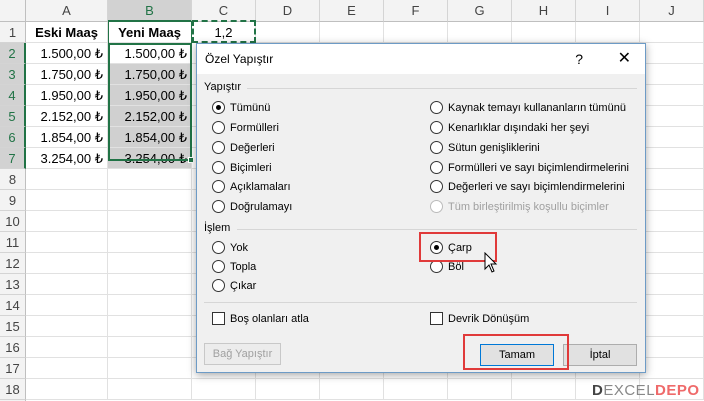  What do you see at coordinates (13, 179) in the screenshot?
I see `row-header: 8` at bounding box center [13, 179].